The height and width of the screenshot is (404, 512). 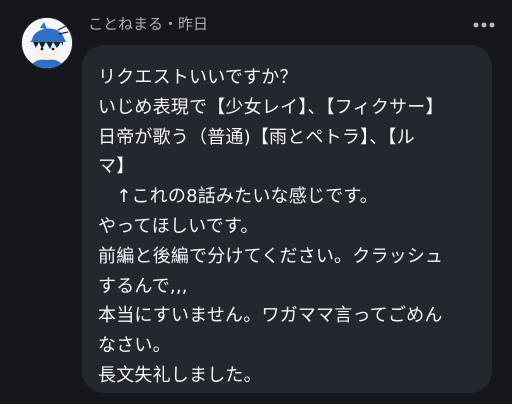 What do you see at coordinates (180, 375) in the screenshot?
I see `message-line: 長文失礼しました。` at bounding box center [180, 375].